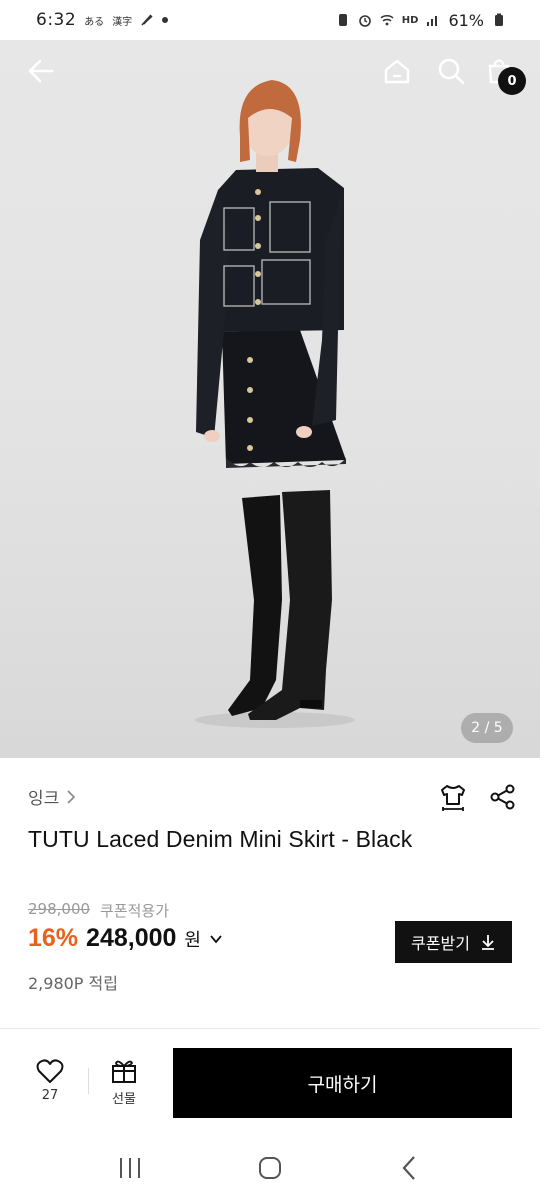 The image size is (540, 1200). What do you see at coordinates (131, 938) in the screenshot?
I see `sale-price: 248,000` at bounding box center [131, 938].